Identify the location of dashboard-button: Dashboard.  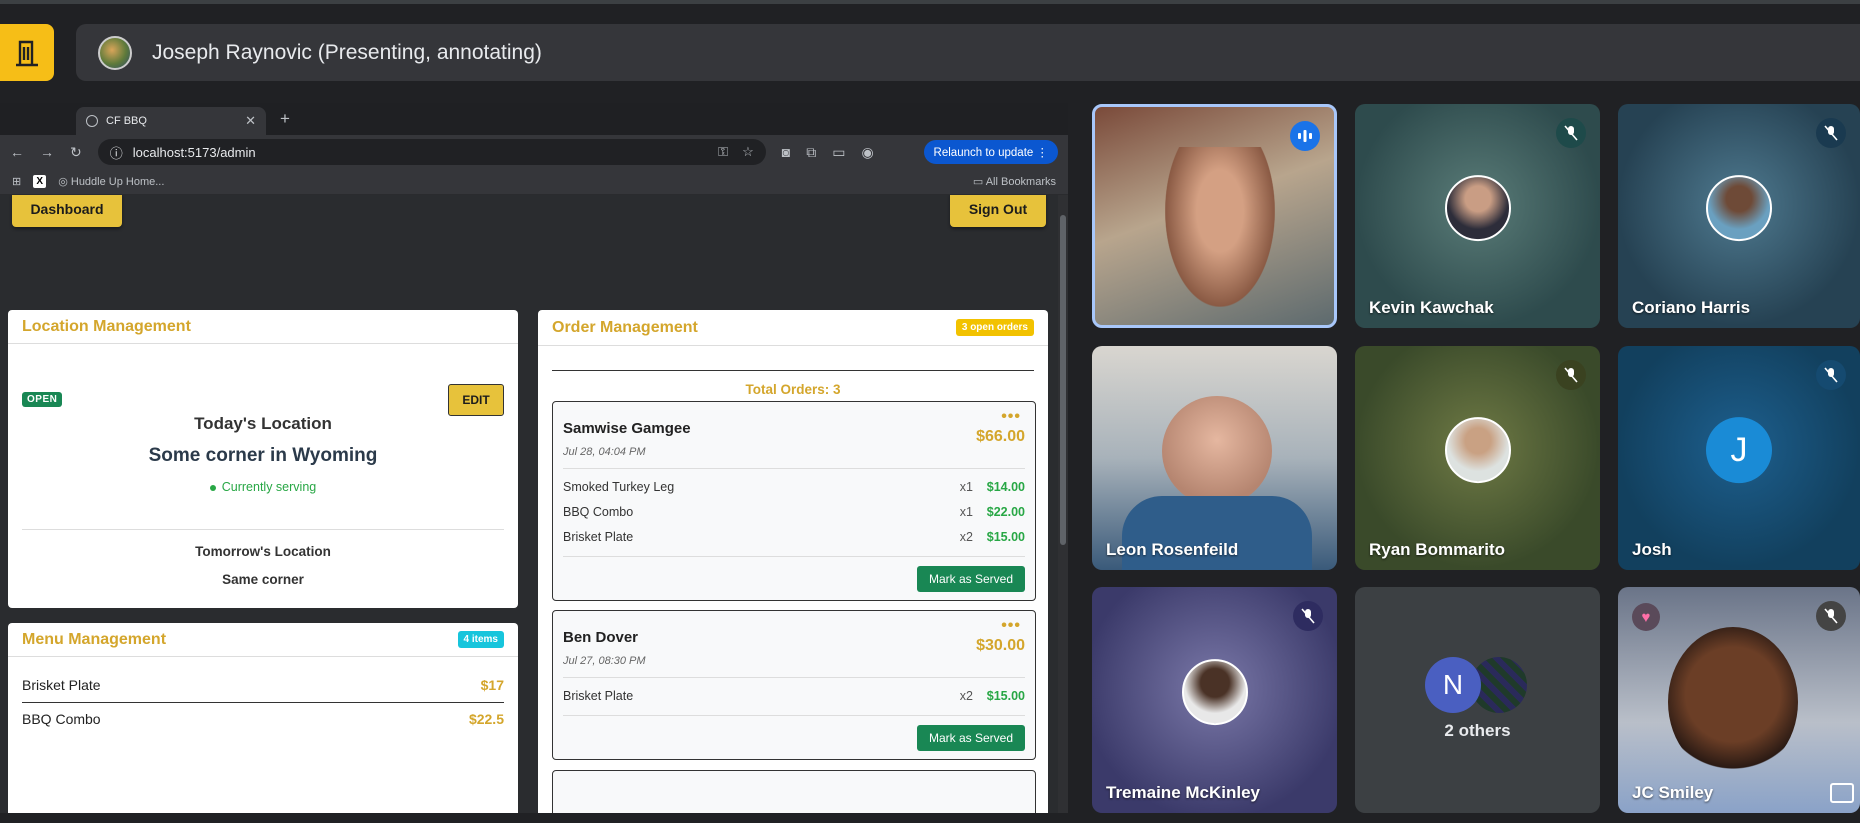
(67, 211).